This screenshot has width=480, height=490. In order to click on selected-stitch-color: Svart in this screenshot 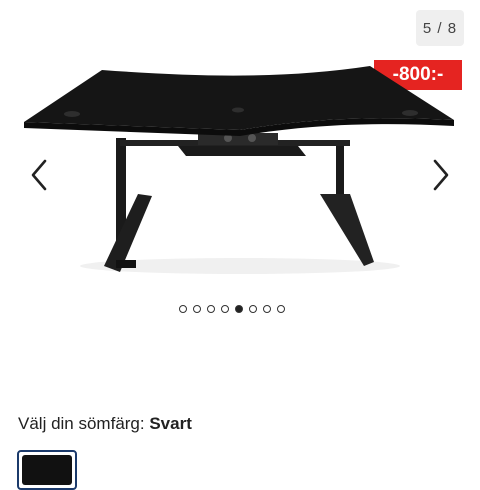, I will do `click(170, 423)`.